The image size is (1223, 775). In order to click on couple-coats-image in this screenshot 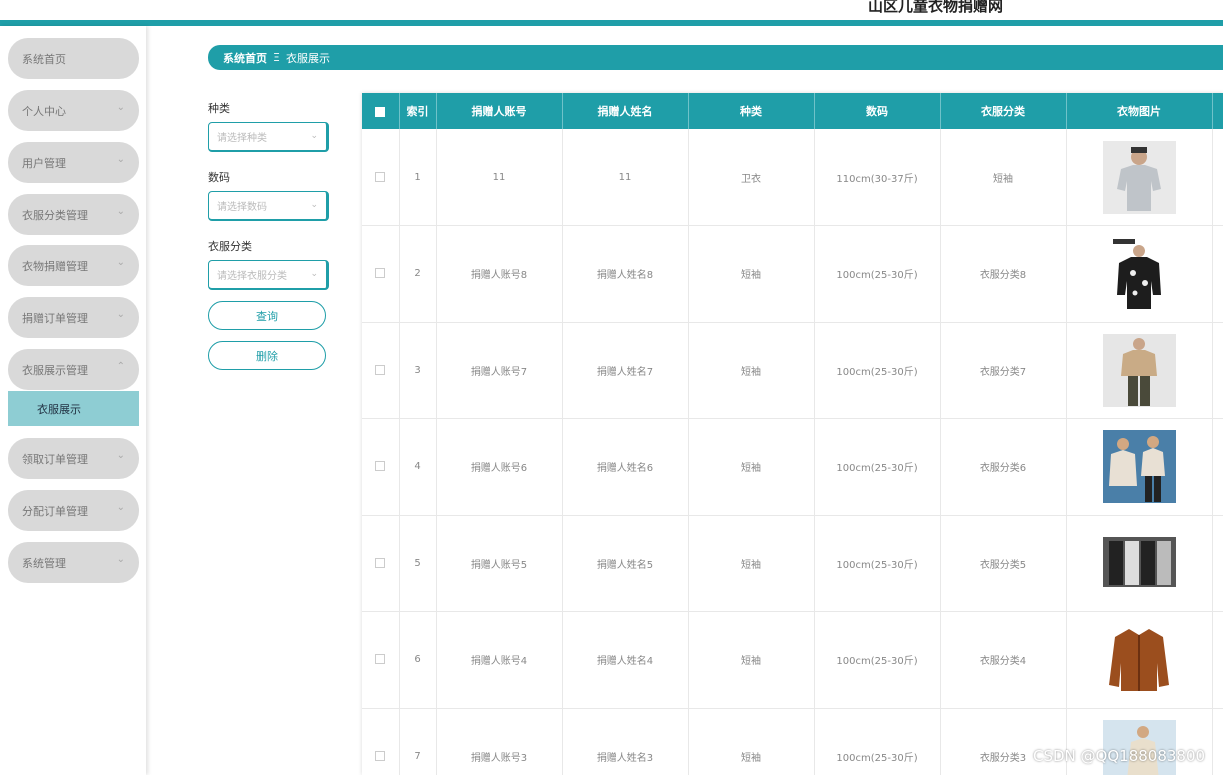, I will do `click(1139, 467)`.